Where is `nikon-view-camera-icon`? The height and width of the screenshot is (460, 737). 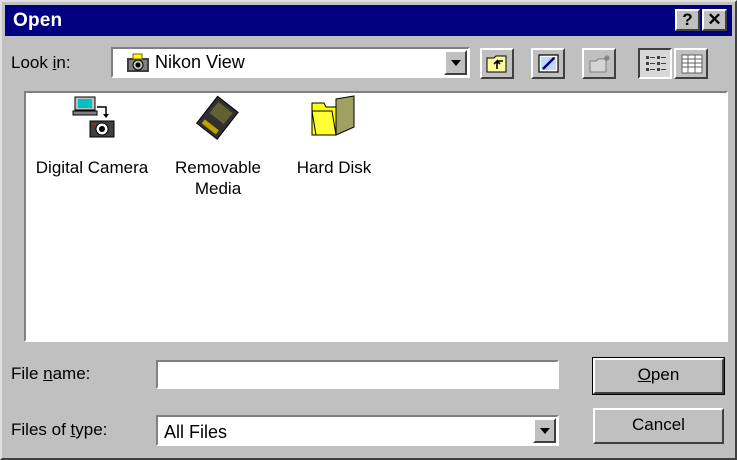 nikon-view-camera-icon is located at coordinates (138, 65).